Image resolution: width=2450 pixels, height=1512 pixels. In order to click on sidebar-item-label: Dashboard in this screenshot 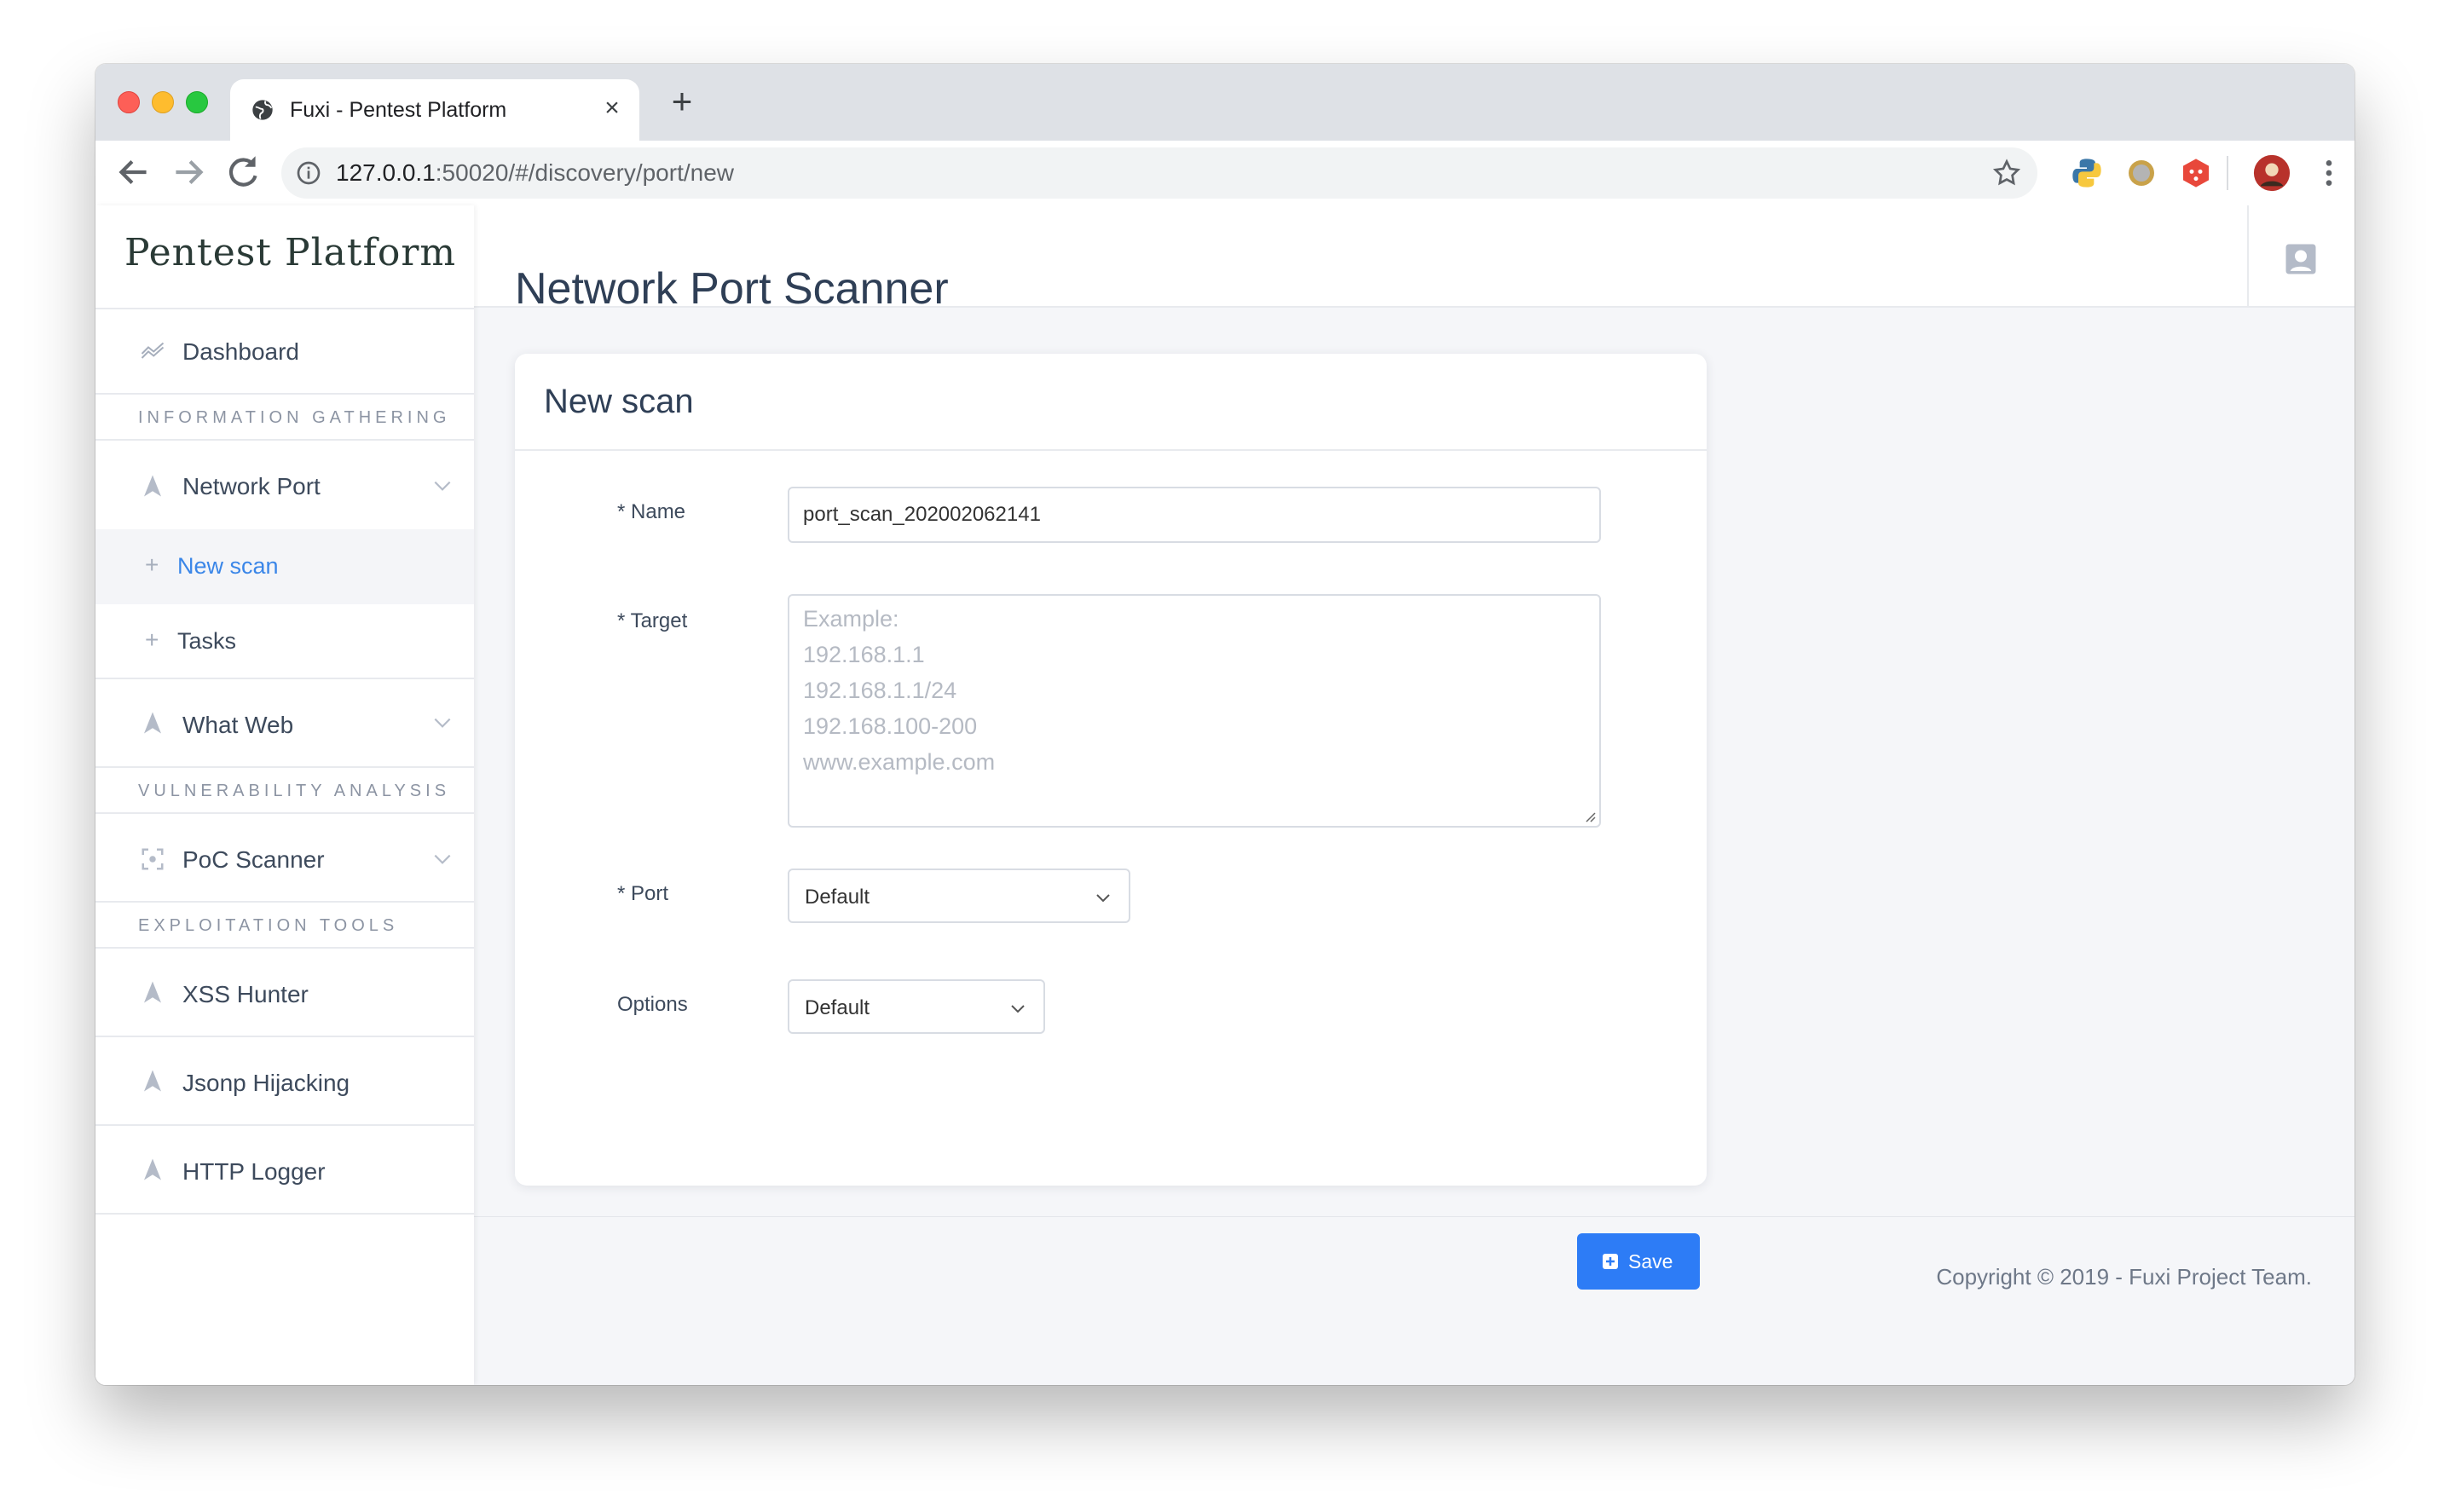, I will do `click(241, 351)`.